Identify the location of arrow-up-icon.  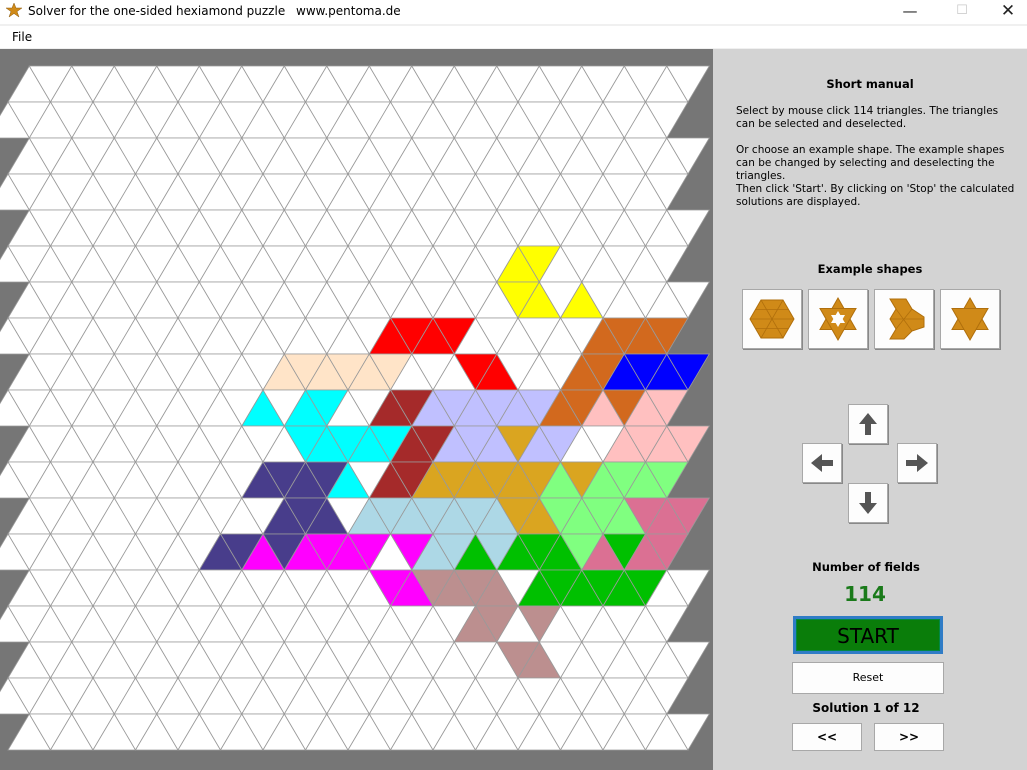
(868, 424).